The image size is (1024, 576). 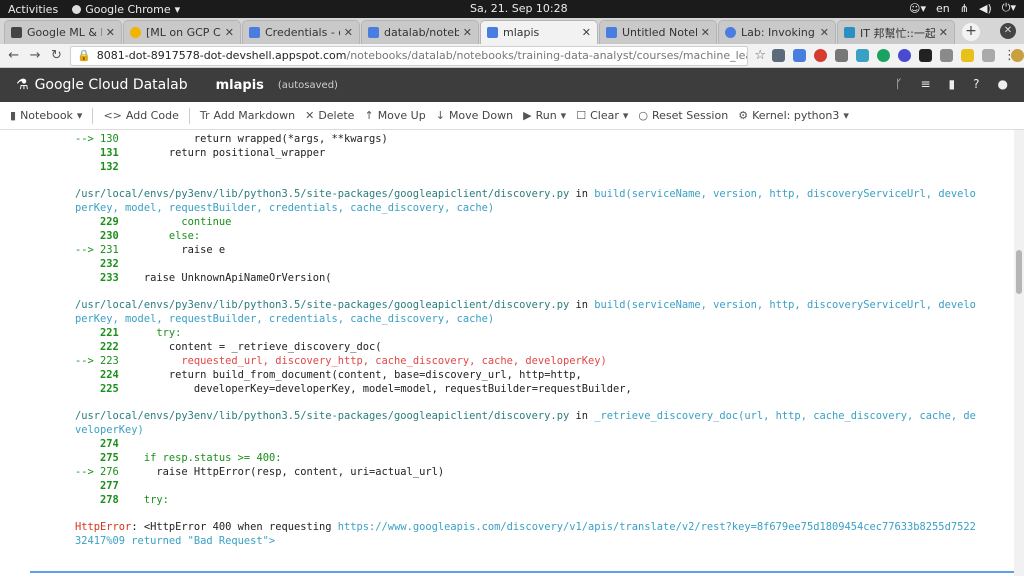 I want to click on reload-icon: ↻, so click(x=56, y=55).